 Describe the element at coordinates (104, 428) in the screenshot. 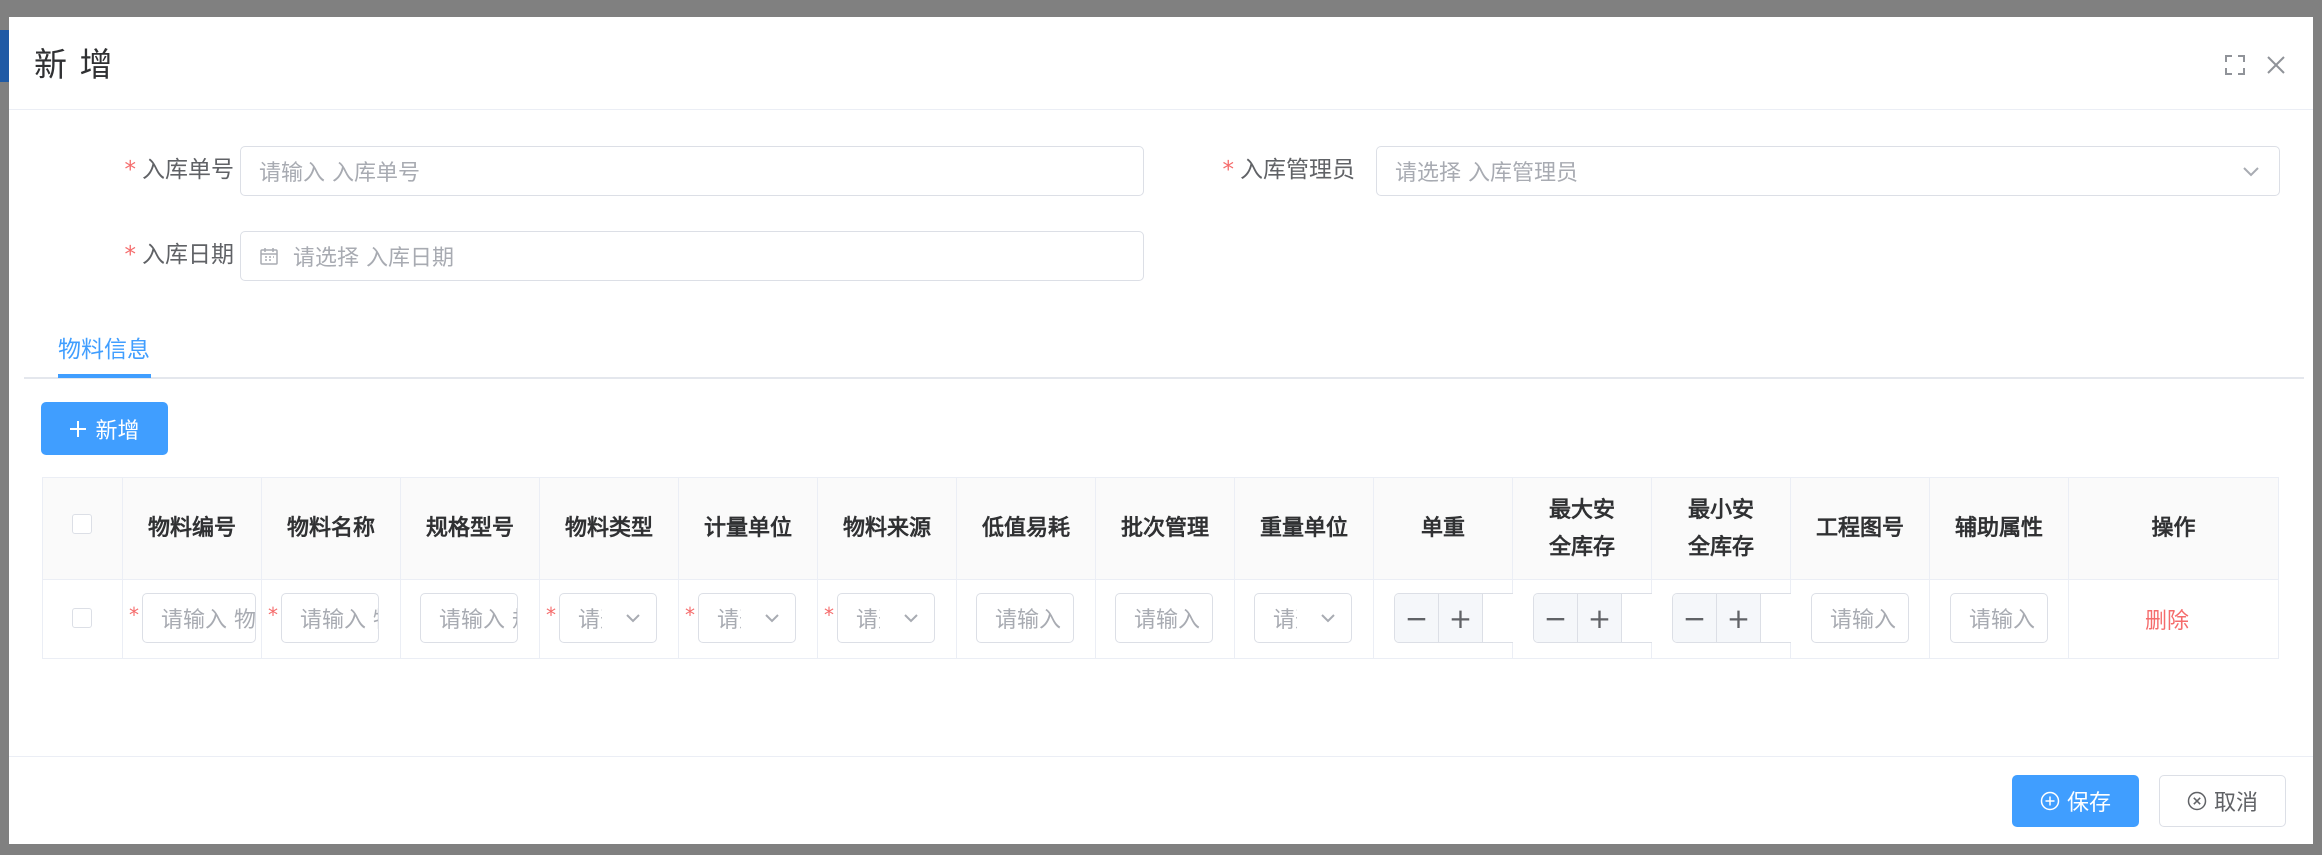

I see `add-row-button: 新增` at that location.